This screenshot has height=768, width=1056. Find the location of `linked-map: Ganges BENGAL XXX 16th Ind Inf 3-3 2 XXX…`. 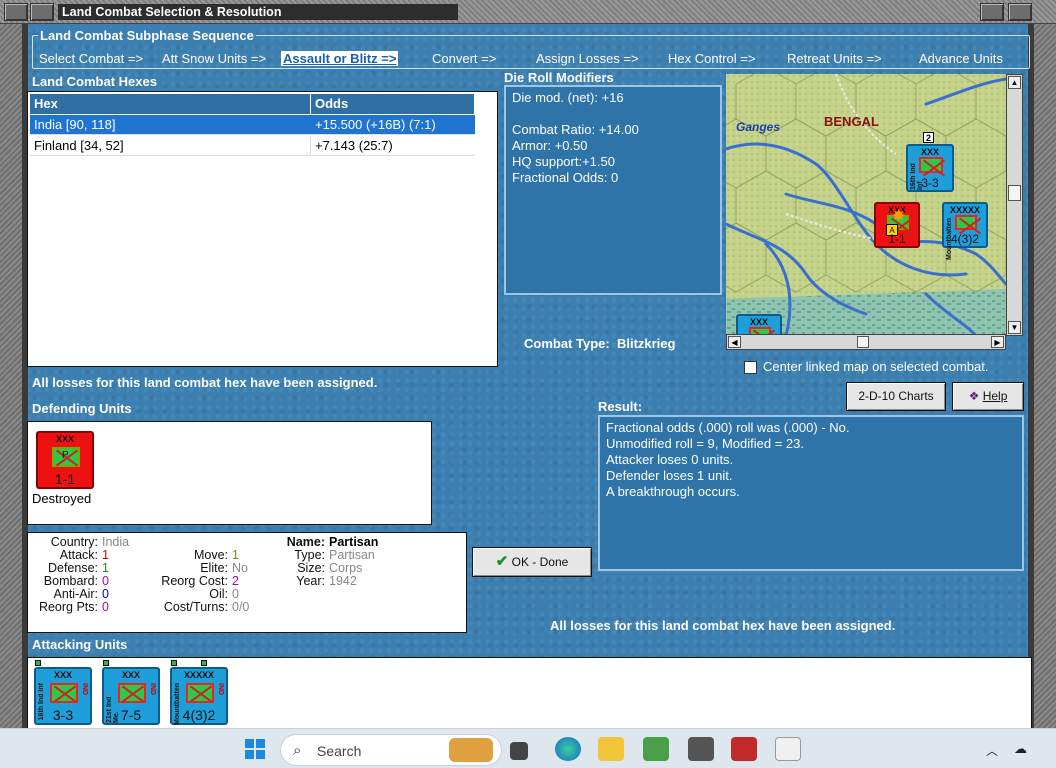

linked-map: Ganges BENGAL XXX 16th Ind Inf 3-3 2 XXX… is located at coordinates (866, 205).